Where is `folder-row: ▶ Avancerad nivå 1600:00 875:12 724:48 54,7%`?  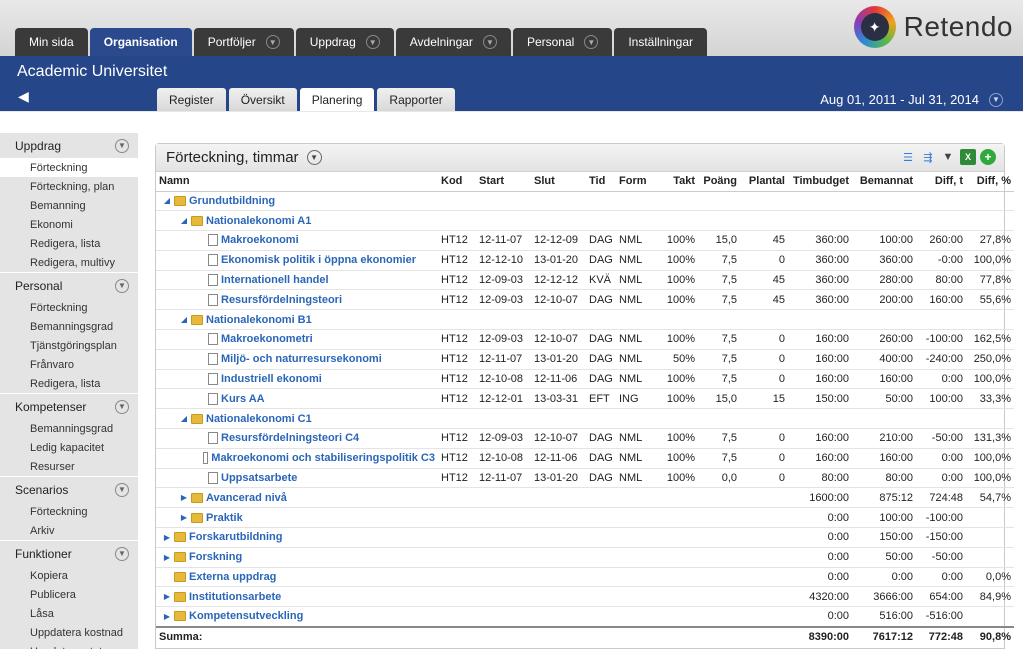 folder-row: ▶ Avancerad nivå 1600:00 875:12 724:48 54,7% is located at coordinates (585, 498).